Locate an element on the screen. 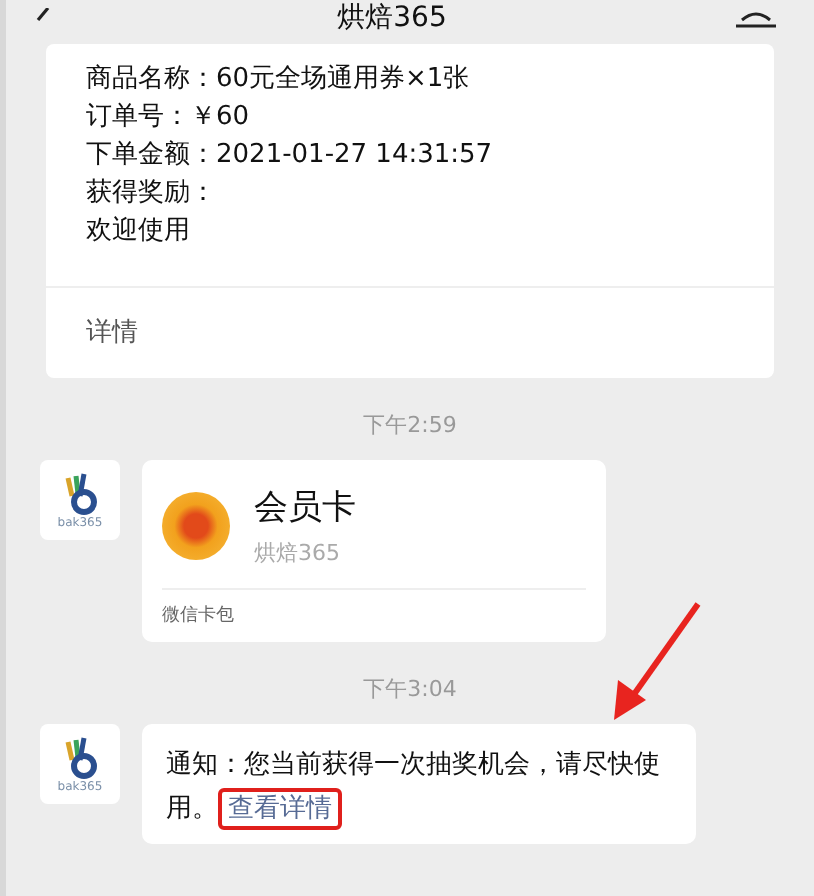  order-info-text: 商品名称：60元全场通用券×1张 is located at coordinates (278, 80).